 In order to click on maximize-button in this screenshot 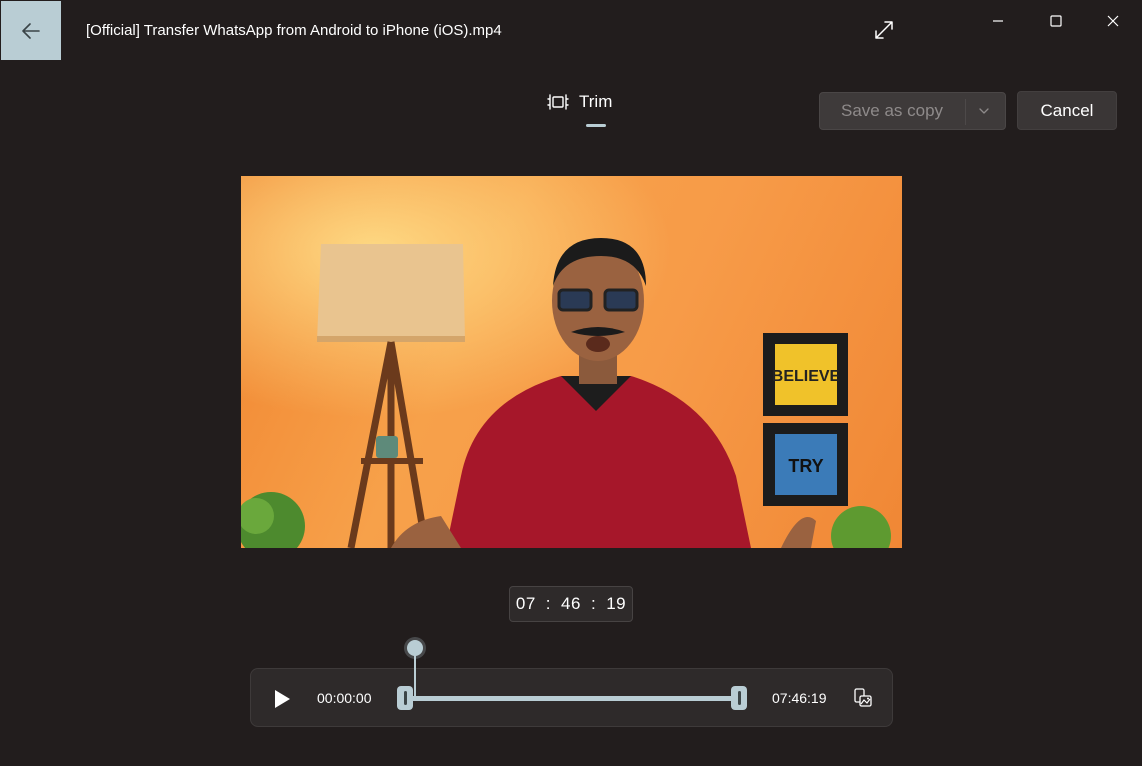, I will do `click(1056, 21)`.